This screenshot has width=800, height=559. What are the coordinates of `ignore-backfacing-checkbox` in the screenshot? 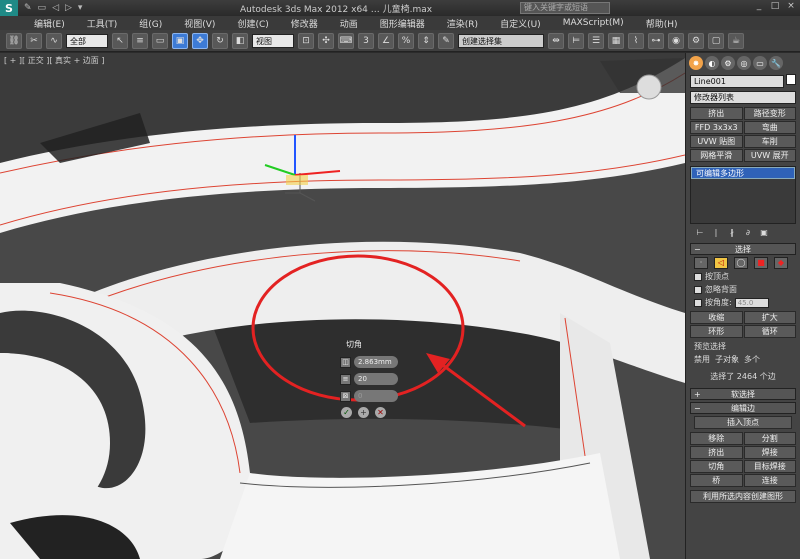 It's located at (698, 289).